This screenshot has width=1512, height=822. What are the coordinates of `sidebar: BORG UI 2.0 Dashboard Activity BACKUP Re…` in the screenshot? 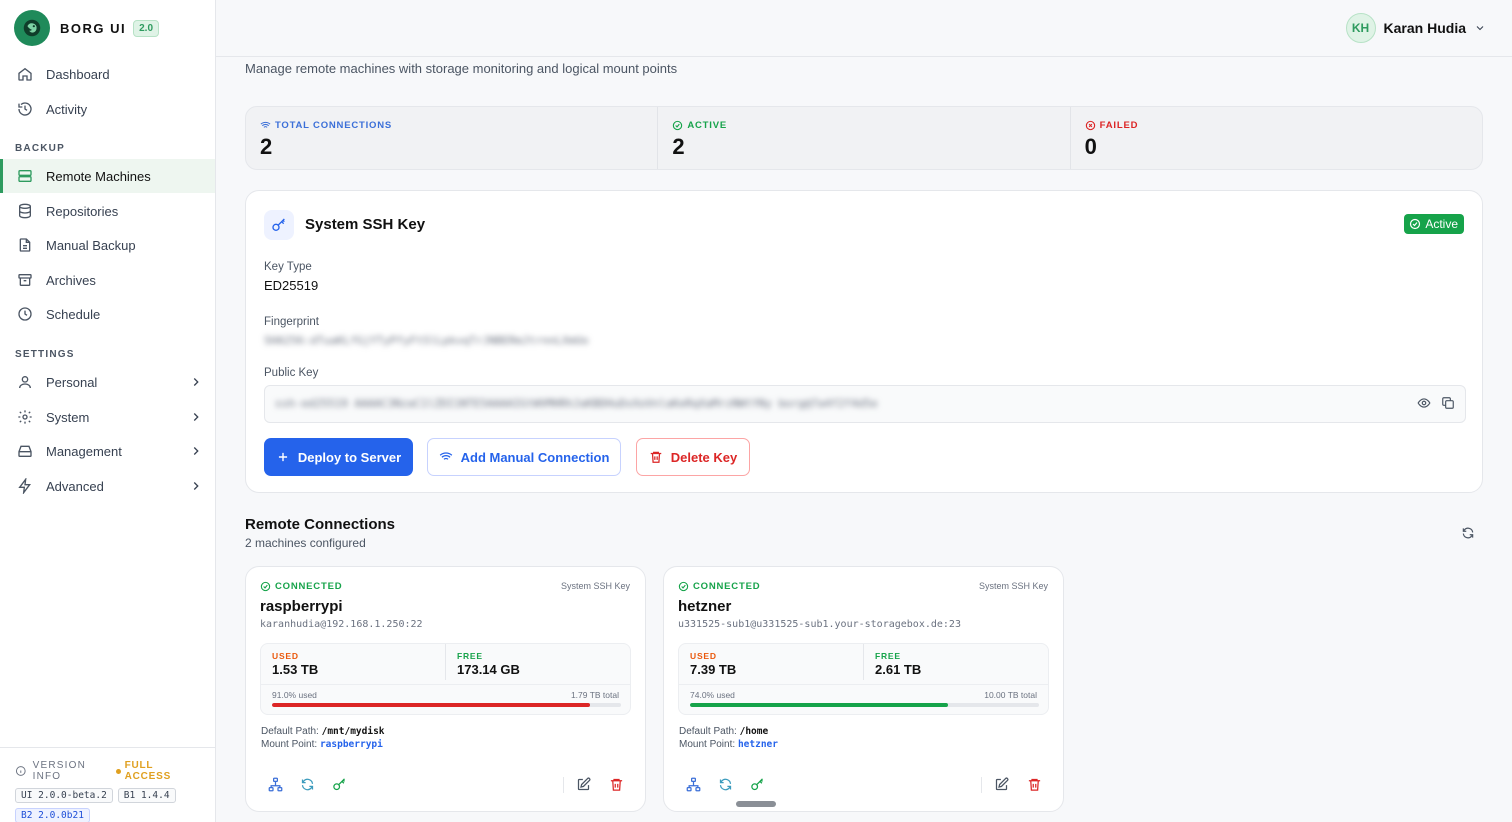 It's located at (108, 411).